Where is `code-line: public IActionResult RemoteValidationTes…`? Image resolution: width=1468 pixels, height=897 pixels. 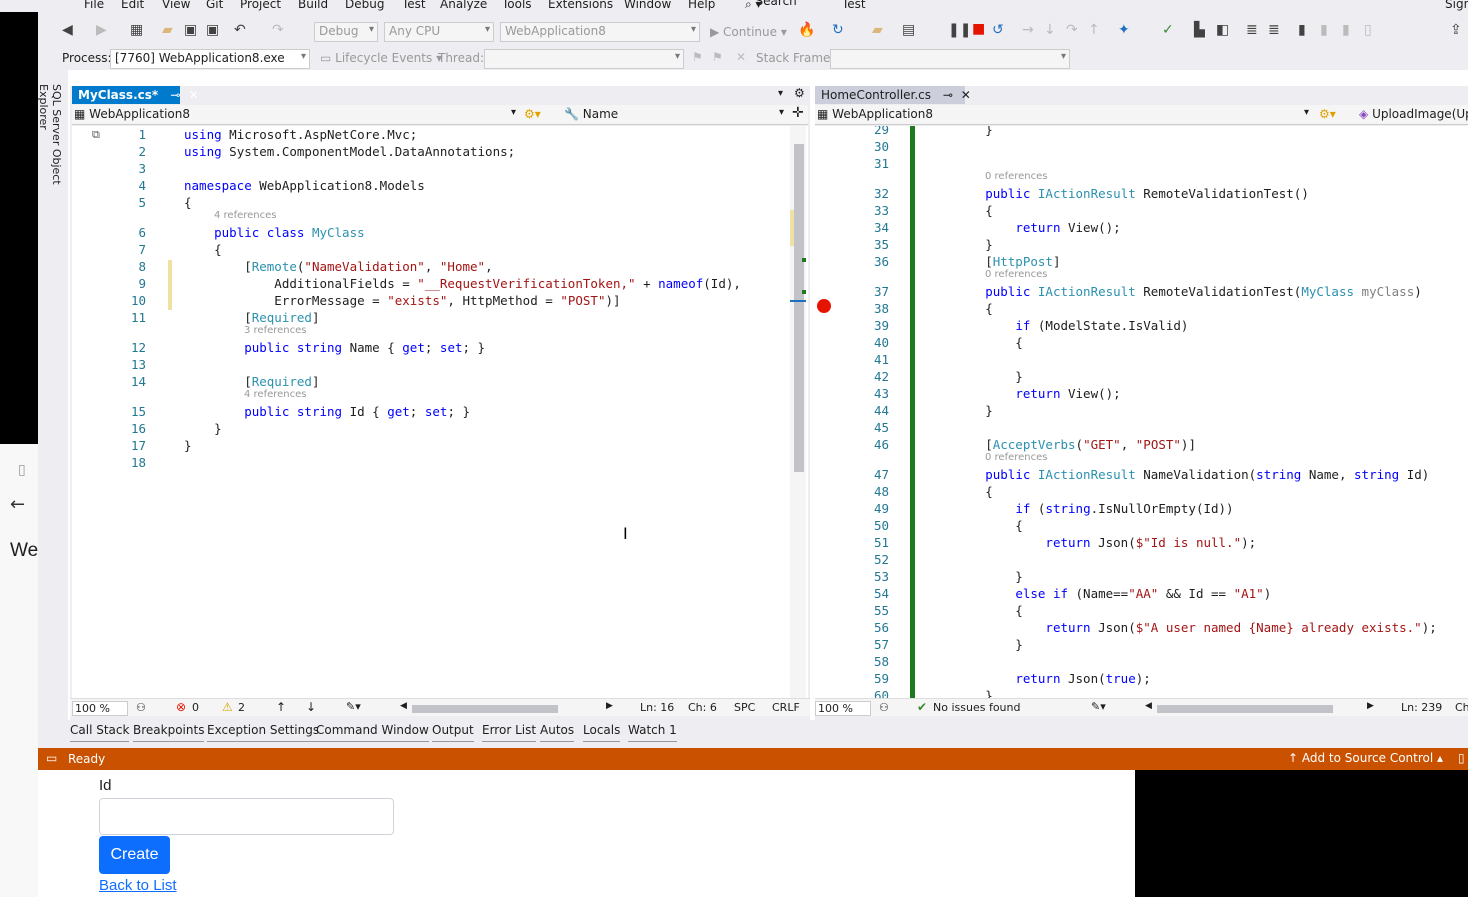 code-line: public IActionResult RemoteValidationTes… is located at coordinates (1173, 291).